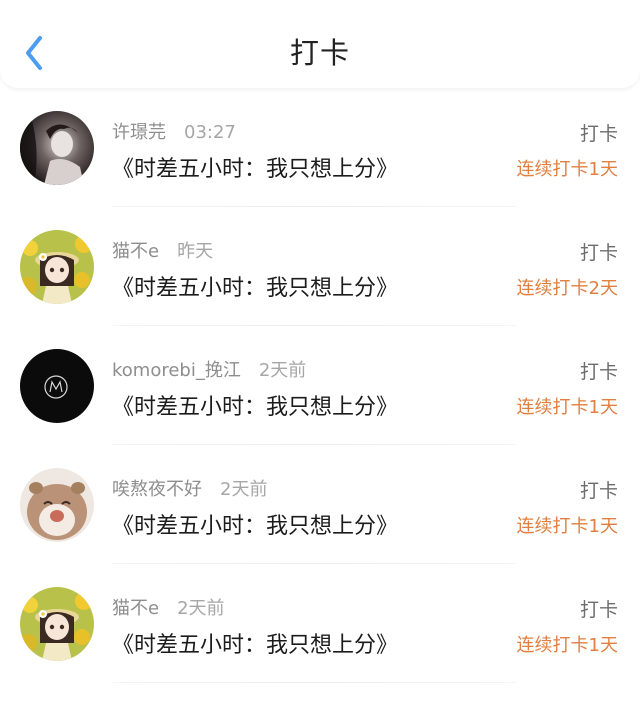  What do you see at coordinates (139, 132) in the screenshot?
I see `username: 许璟芫` at bounding box center [139, 132].